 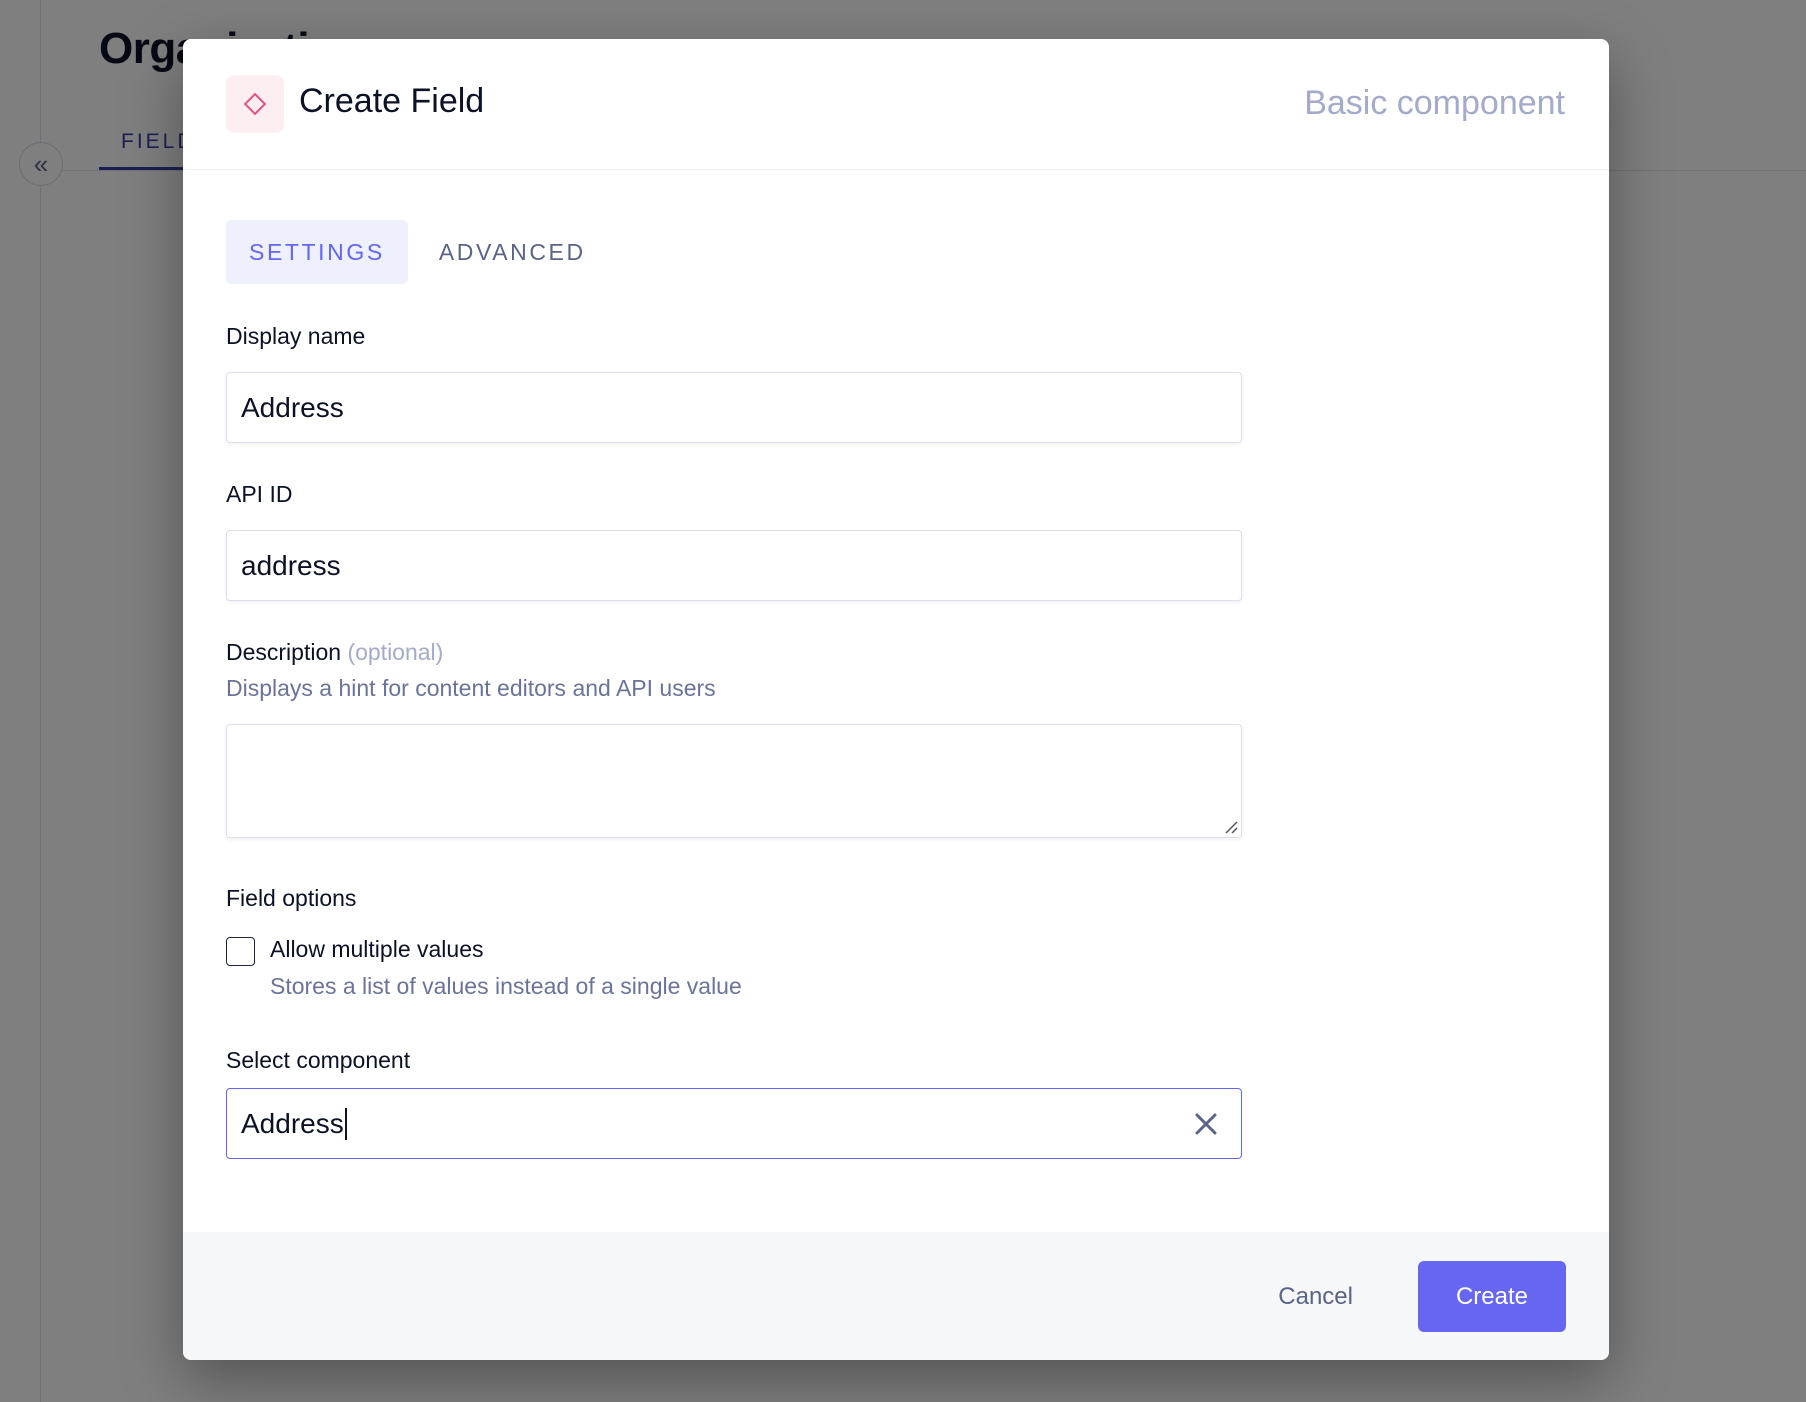 I want to click on display-name-label: Display name, so click(x=296, y=336).